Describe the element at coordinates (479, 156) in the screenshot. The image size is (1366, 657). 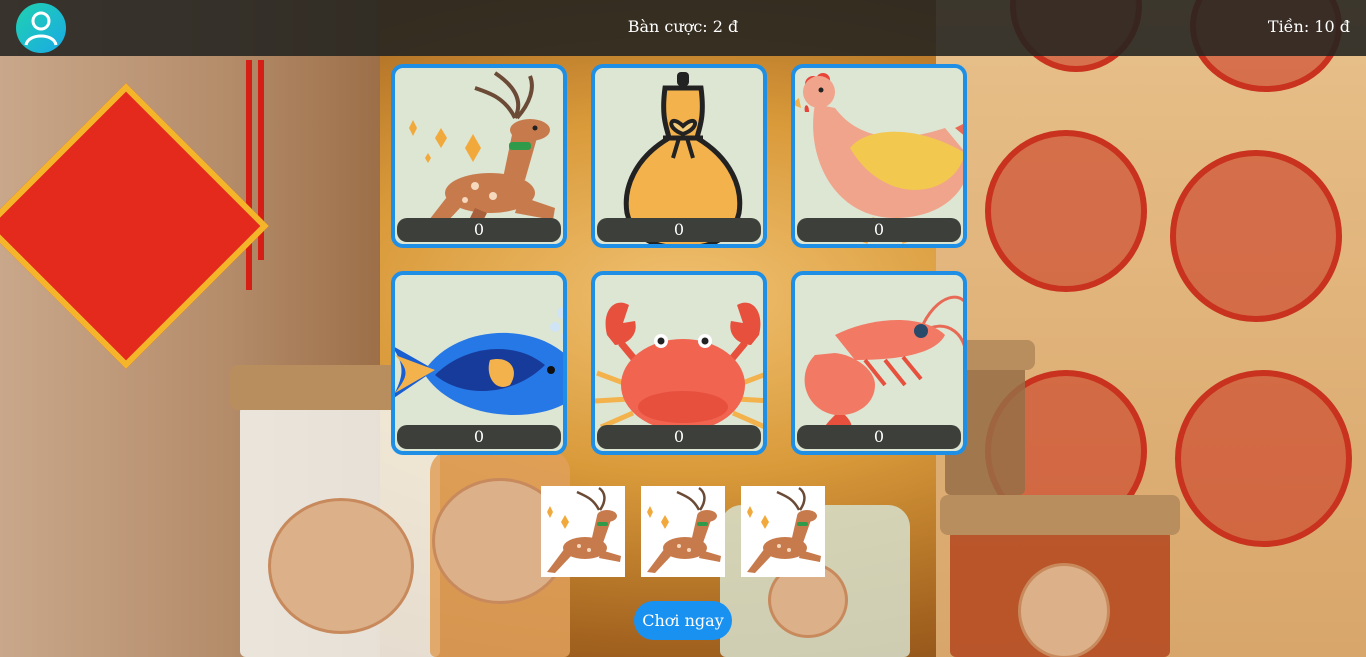
I see `card-deer: 0` at that location.